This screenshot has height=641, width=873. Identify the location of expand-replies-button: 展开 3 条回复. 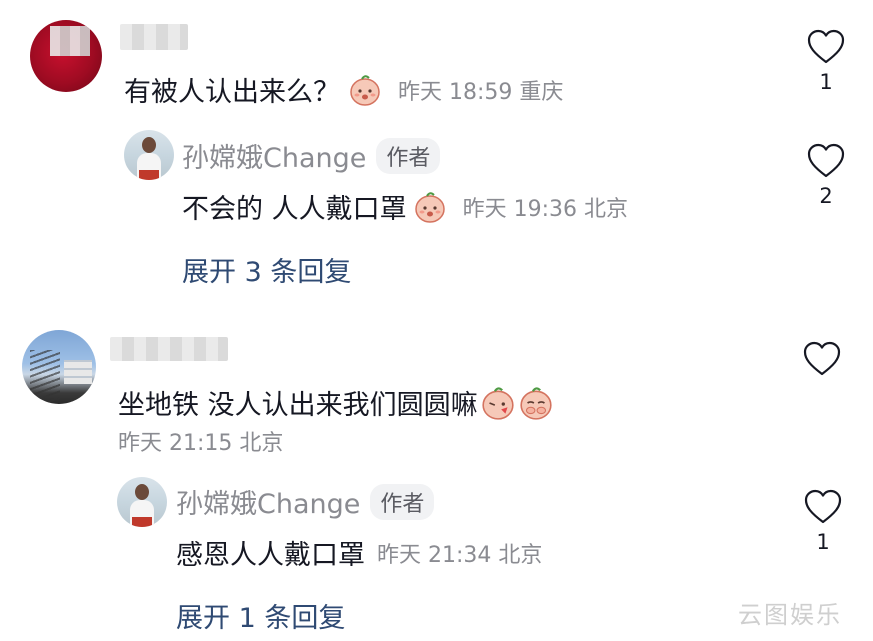
(266, 269).